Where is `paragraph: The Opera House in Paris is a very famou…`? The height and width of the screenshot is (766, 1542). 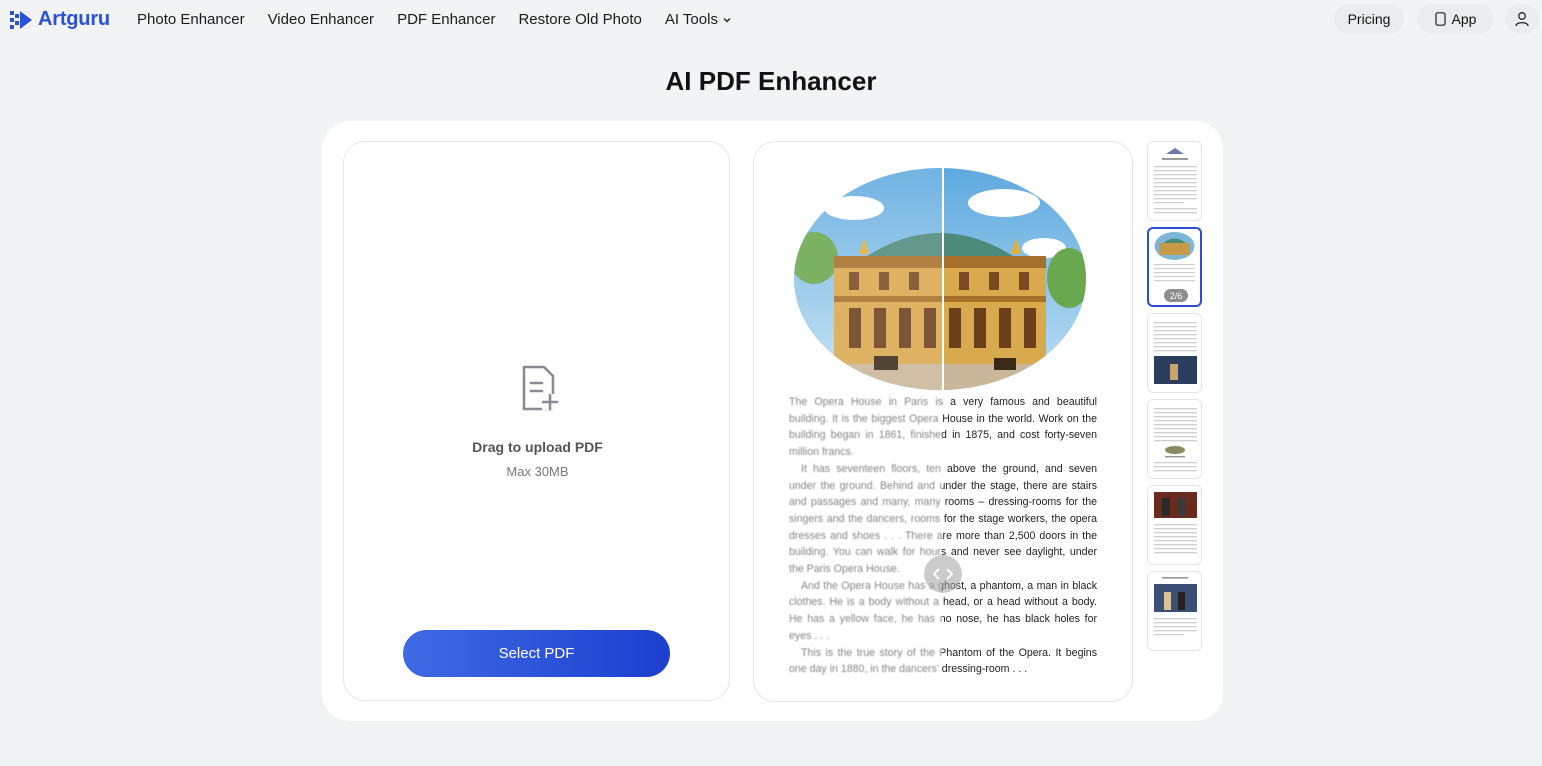 paragraph: The Opera House in Paris is a very famou… is located at coordinates (943, 427).